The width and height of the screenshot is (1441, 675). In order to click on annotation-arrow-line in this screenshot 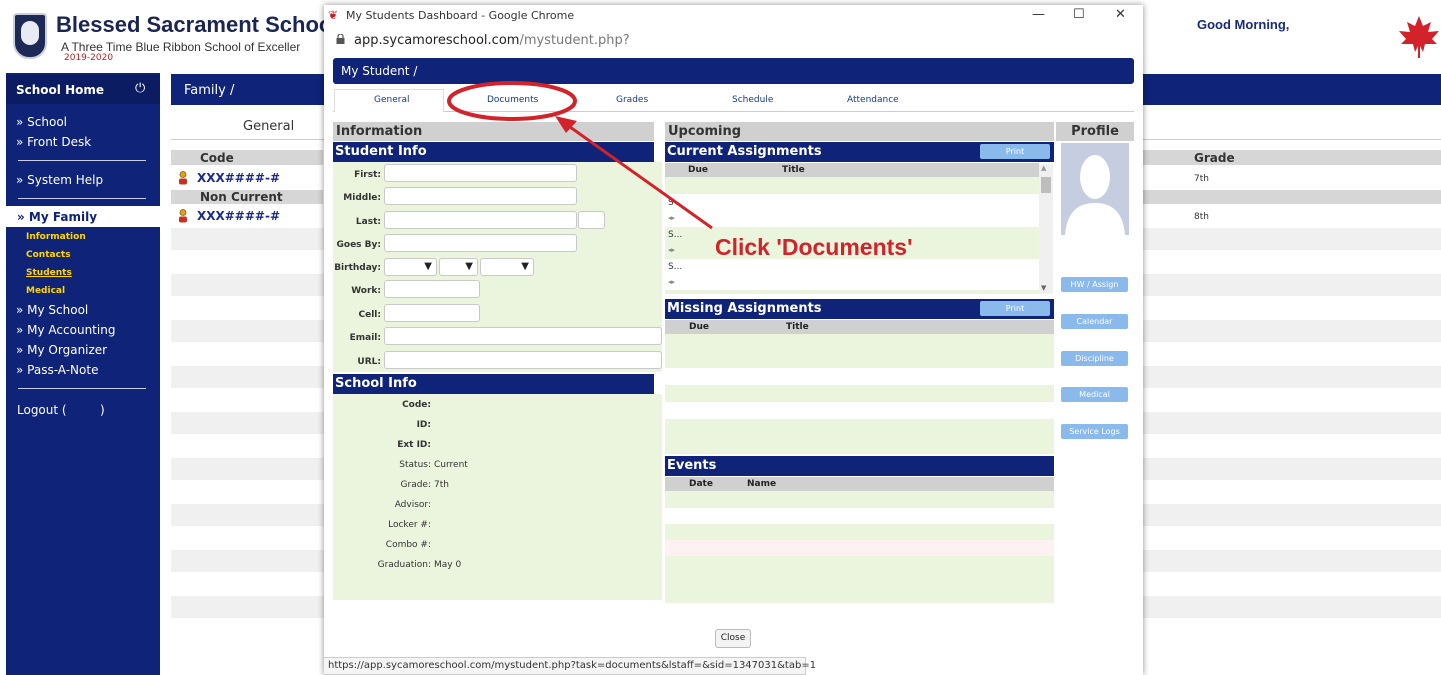, I will do `click(637, 175)`.